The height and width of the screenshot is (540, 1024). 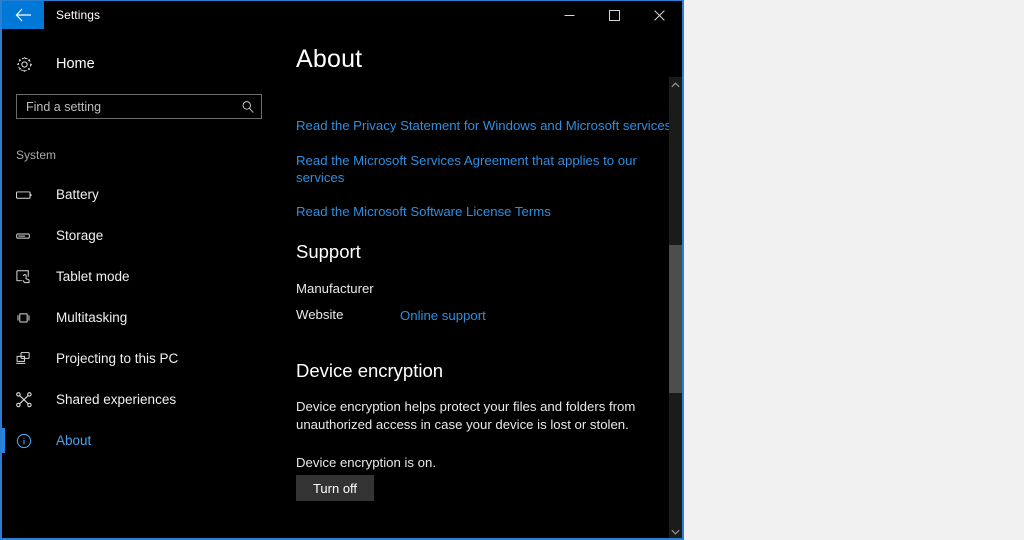 I want to click on back-button, so click(x=23, y=15).